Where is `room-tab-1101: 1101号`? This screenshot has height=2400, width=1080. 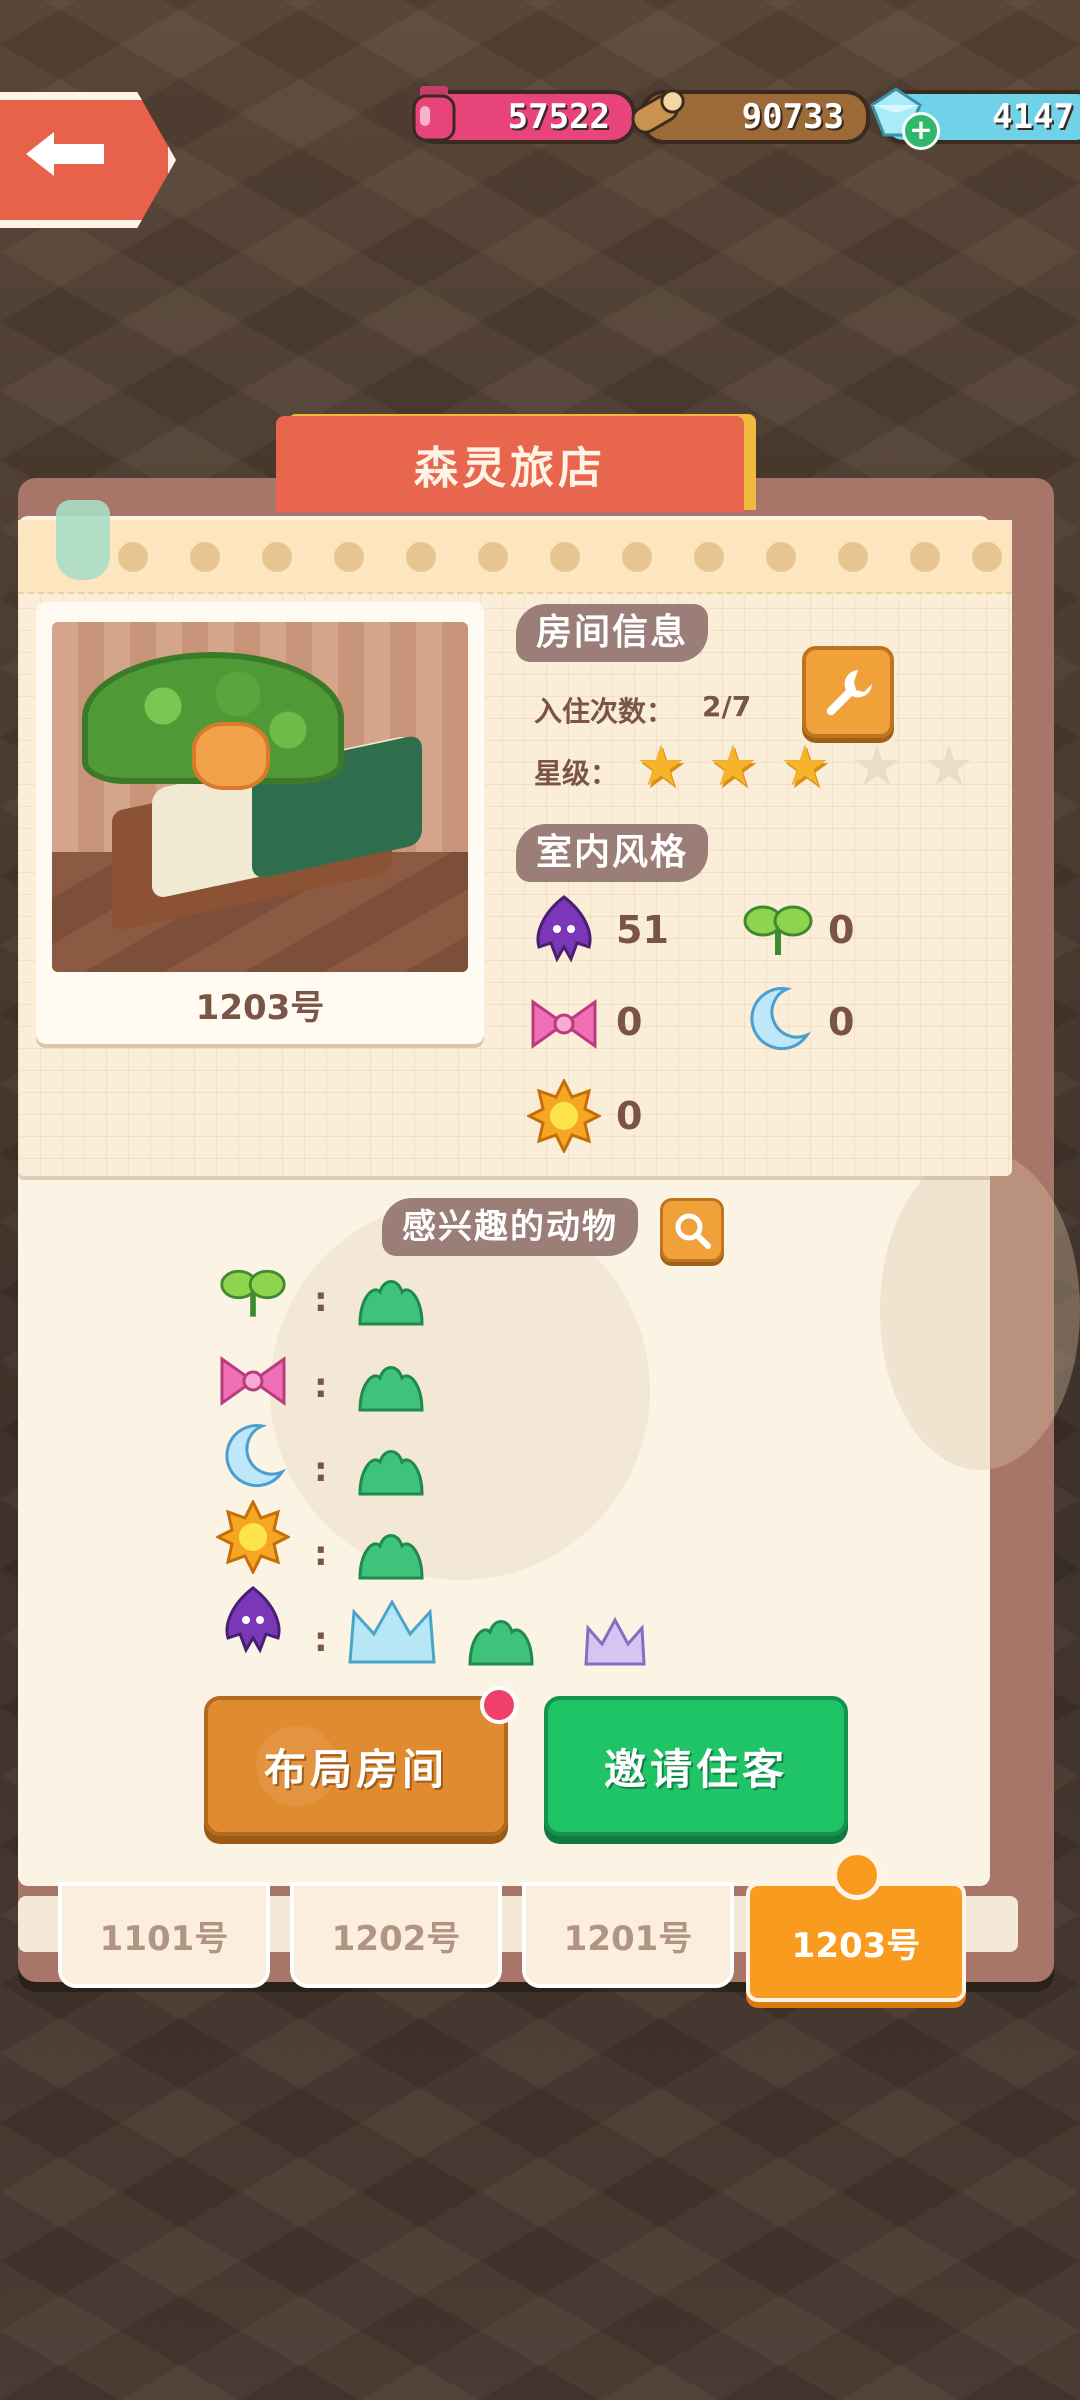 room-tab-1101: 1101号 is located at coordinates (164, 1935).